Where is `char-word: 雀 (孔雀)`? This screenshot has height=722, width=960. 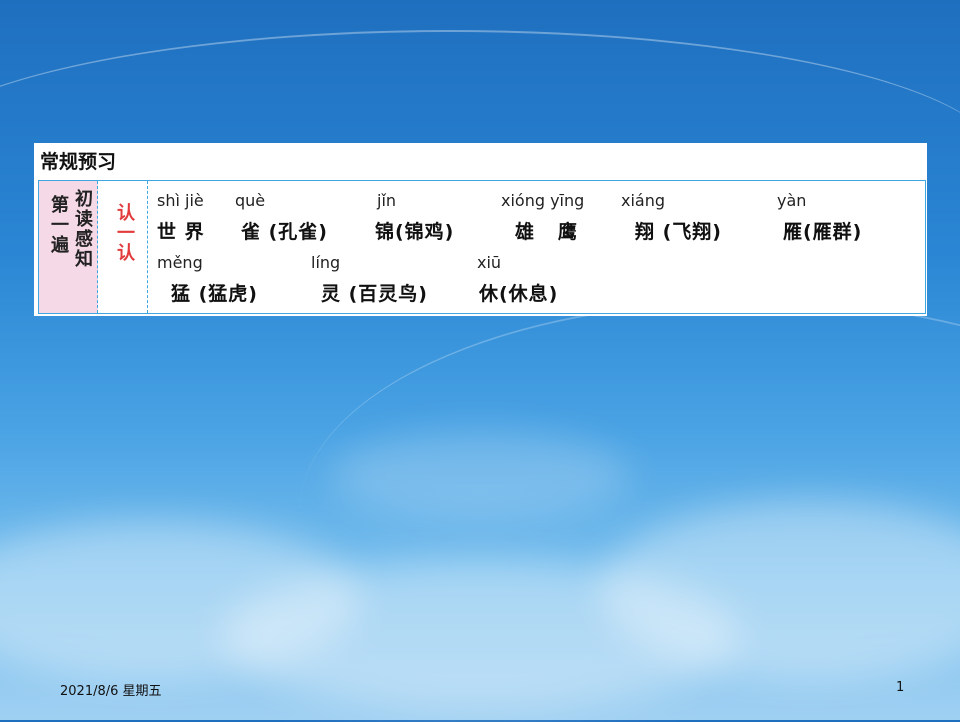 char-word: 雀 (孔雀) is located at coordinates (284, 232).